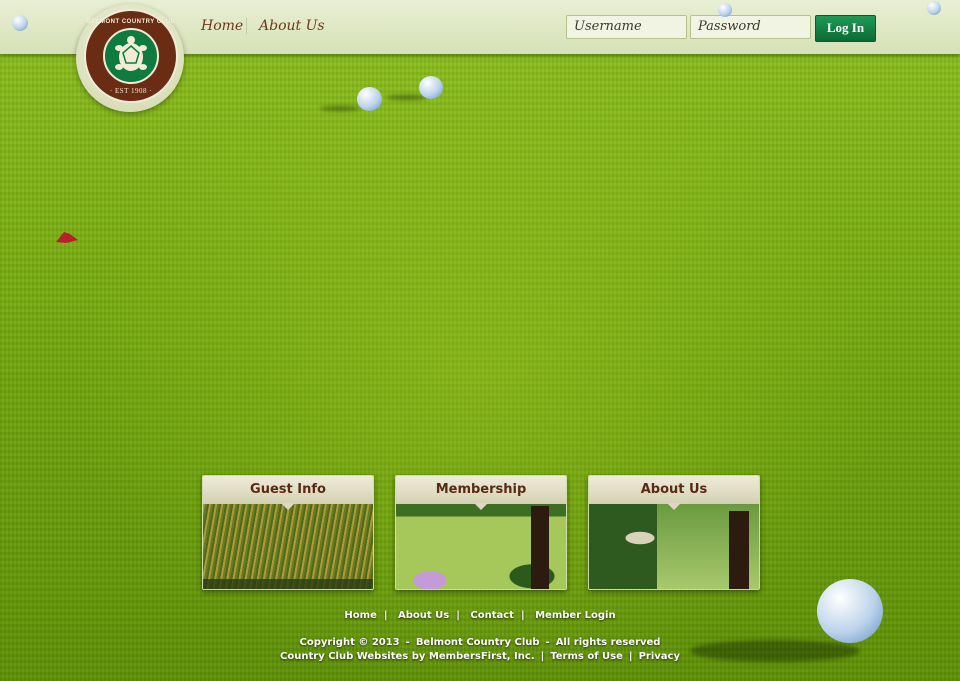  What do you see at coordinates (292, 26) in the screenshot?
I see `nav-about-us: About Us` at bounding box center [292, 26].